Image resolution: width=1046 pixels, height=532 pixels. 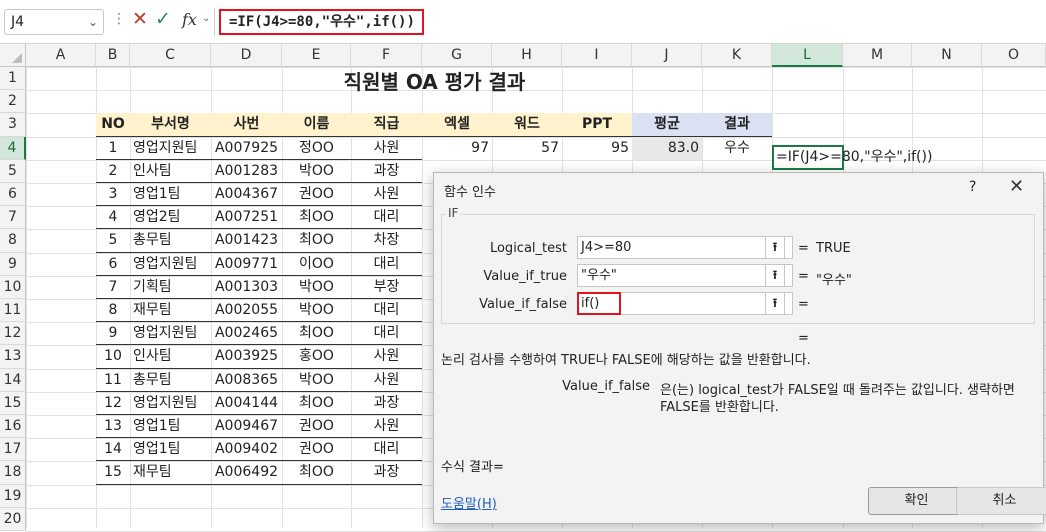 I want to click on check-icon: ✓, so click(x=163, y=19).